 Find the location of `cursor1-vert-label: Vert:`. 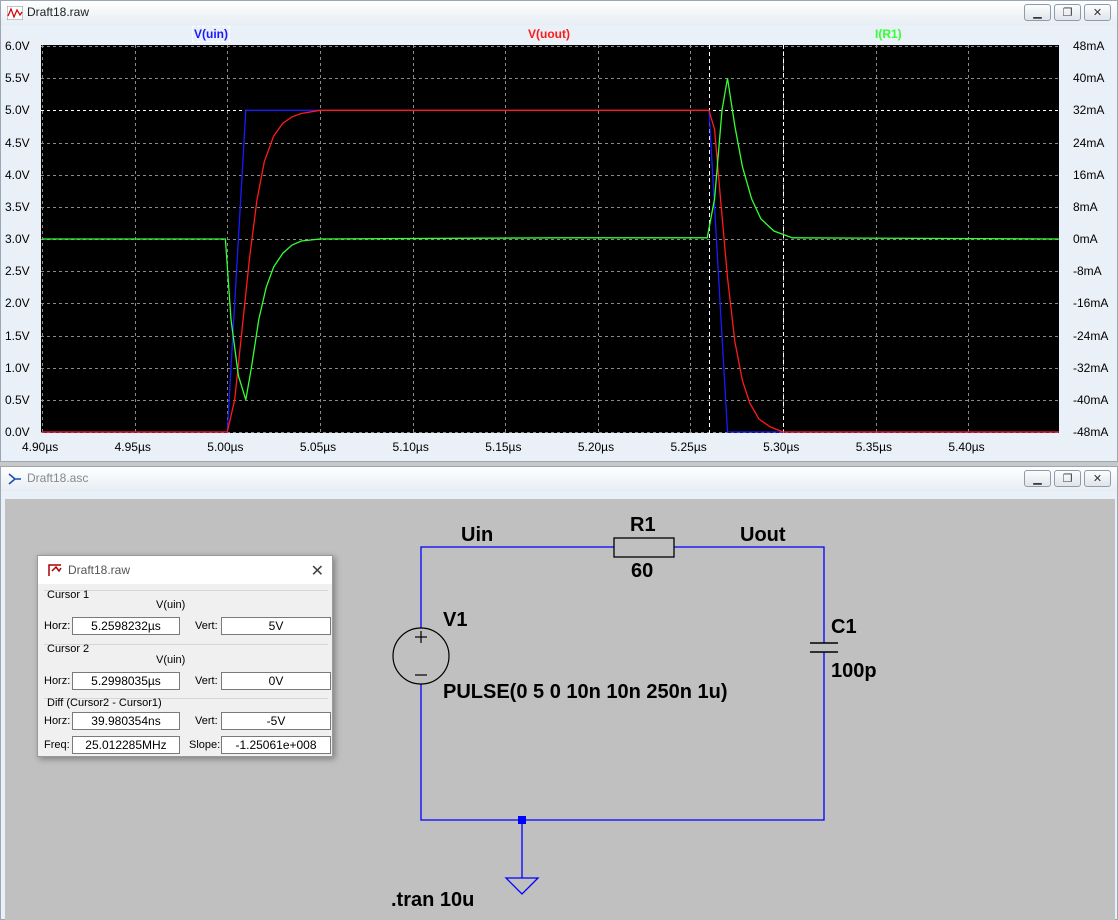

cursor1-vert-label: Vert: is located at coordinates (206, 626).